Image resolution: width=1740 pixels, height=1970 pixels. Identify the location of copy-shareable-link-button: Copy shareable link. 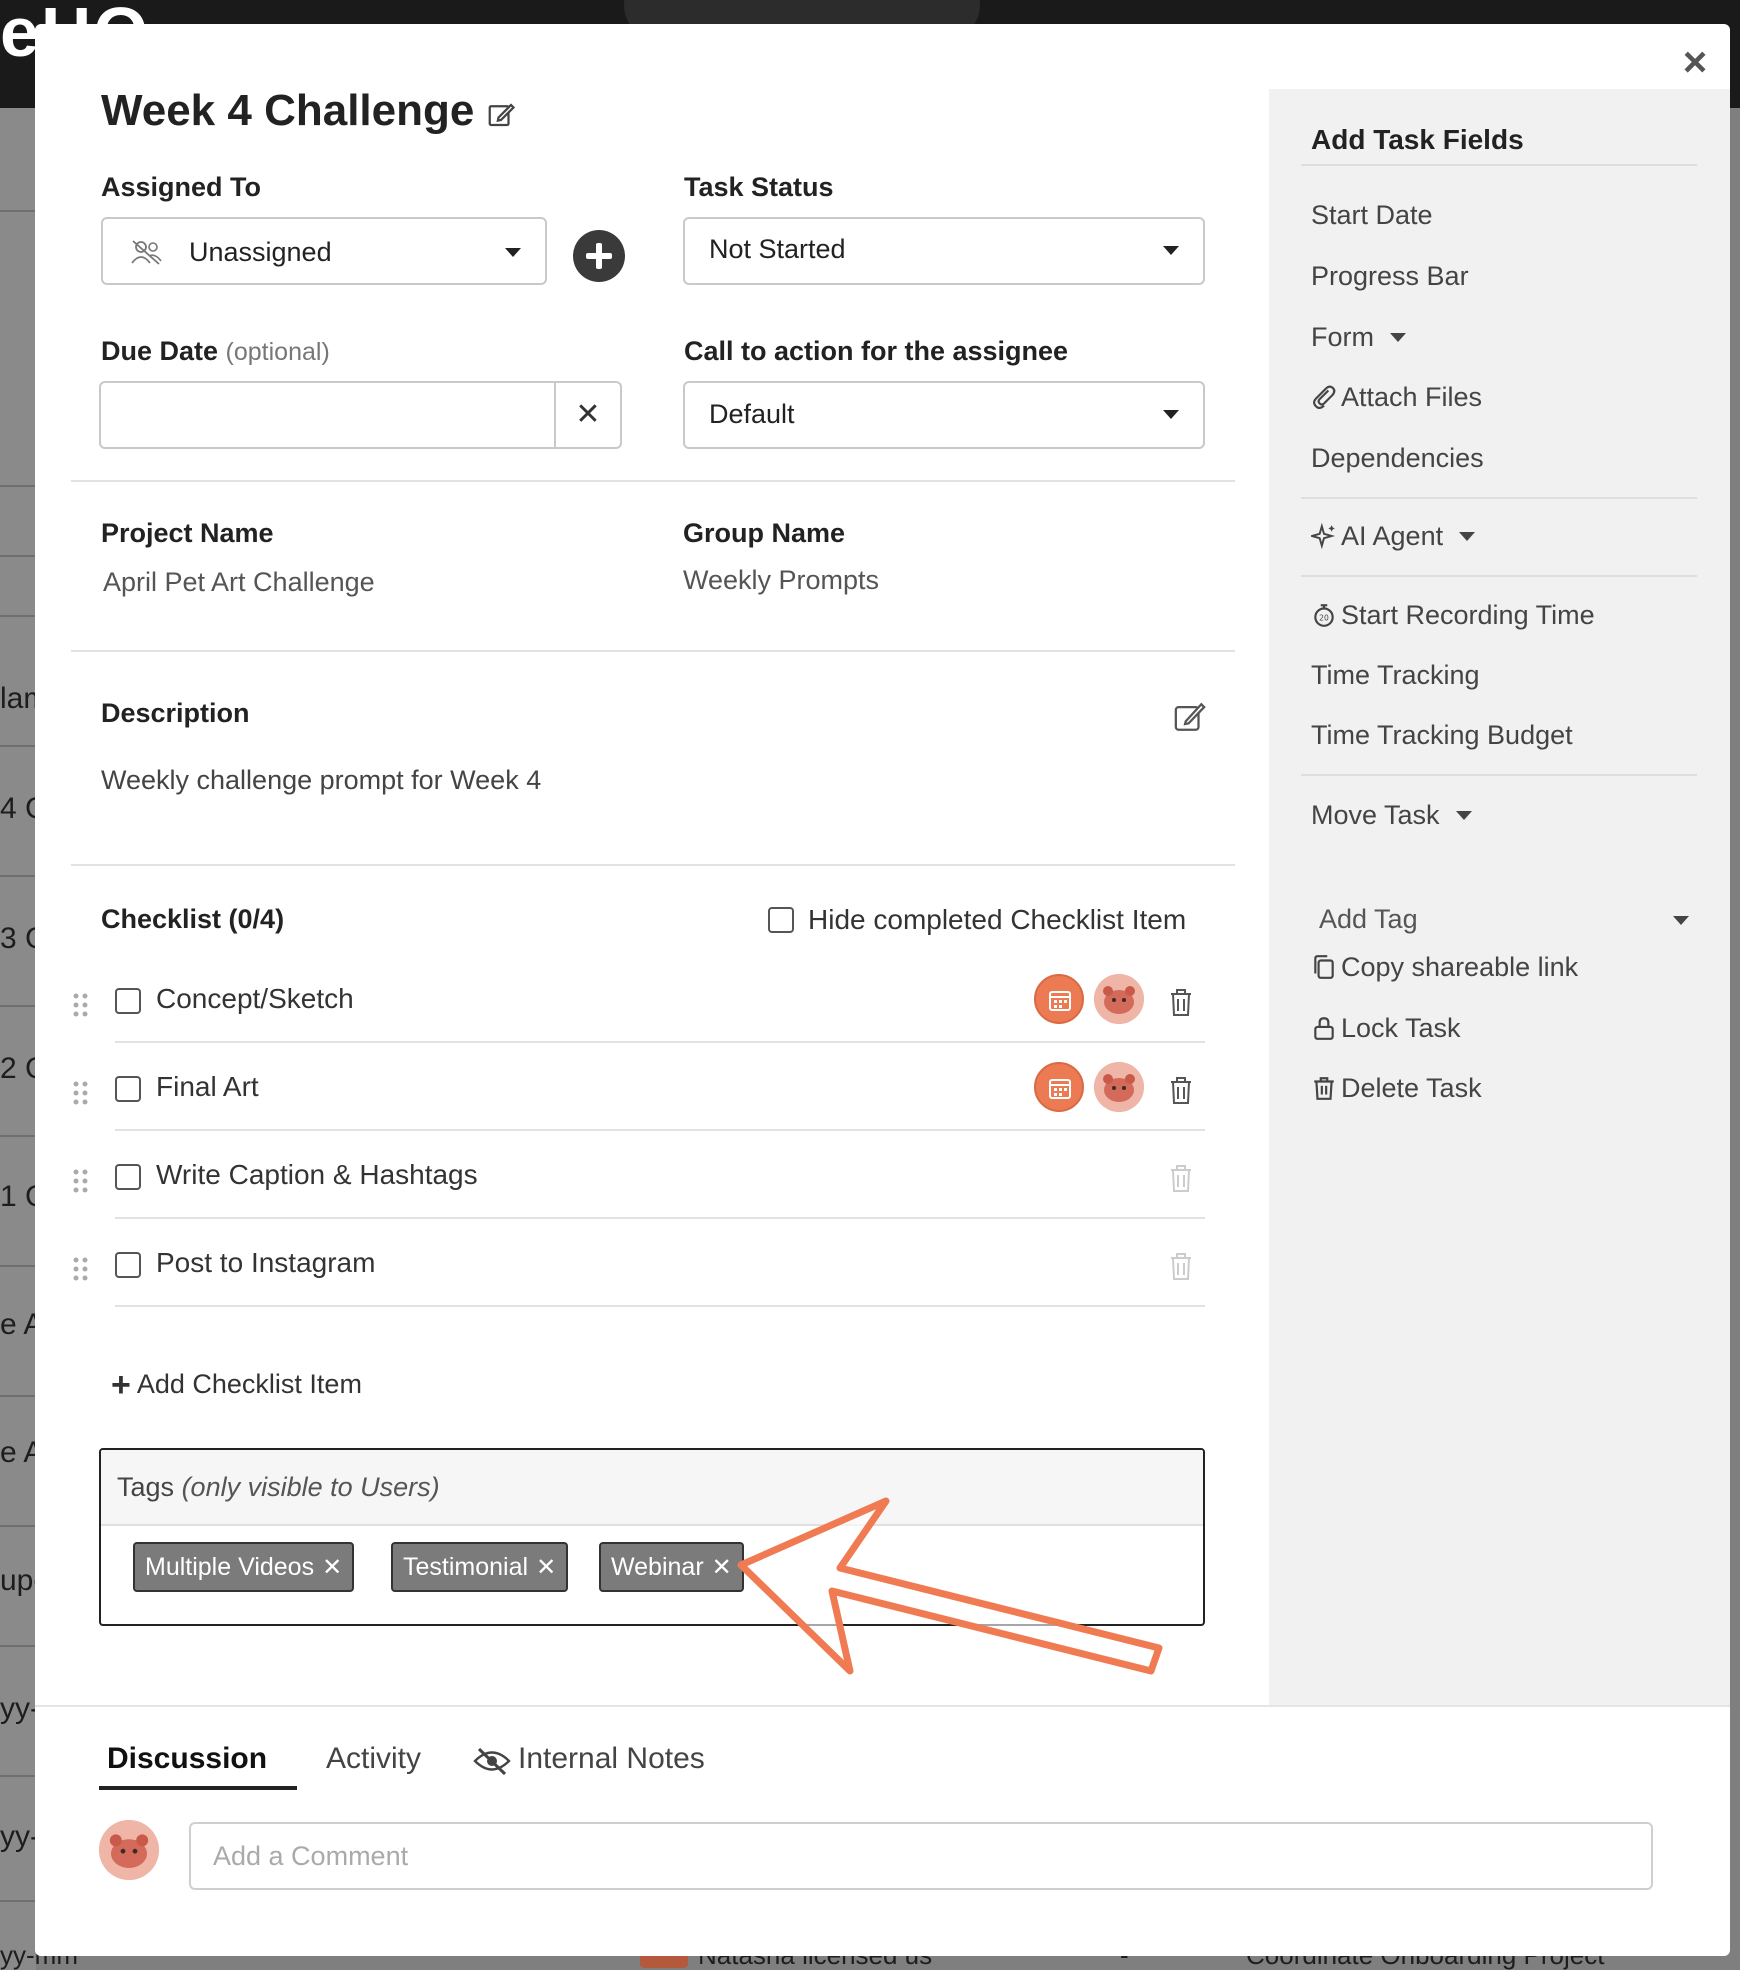
(1444, 967).